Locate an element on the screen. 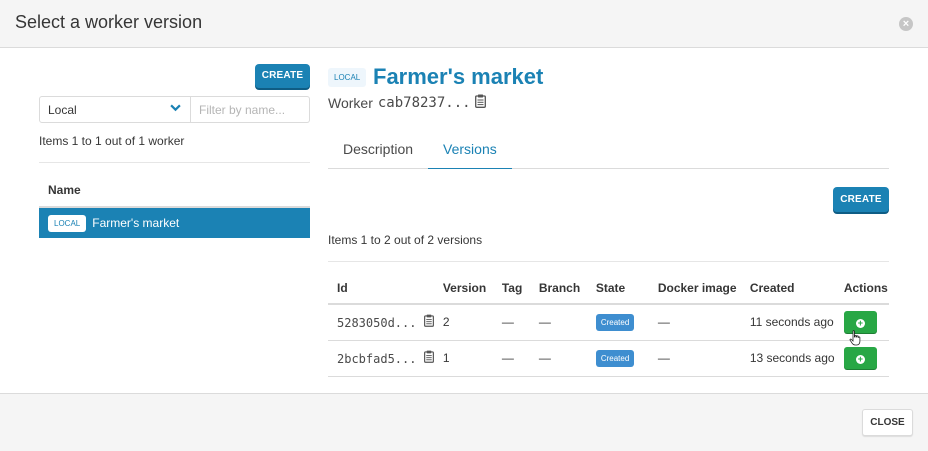 This screenshot has height=451, width=928. select-version-button: + is located at coordinates (860, 358).